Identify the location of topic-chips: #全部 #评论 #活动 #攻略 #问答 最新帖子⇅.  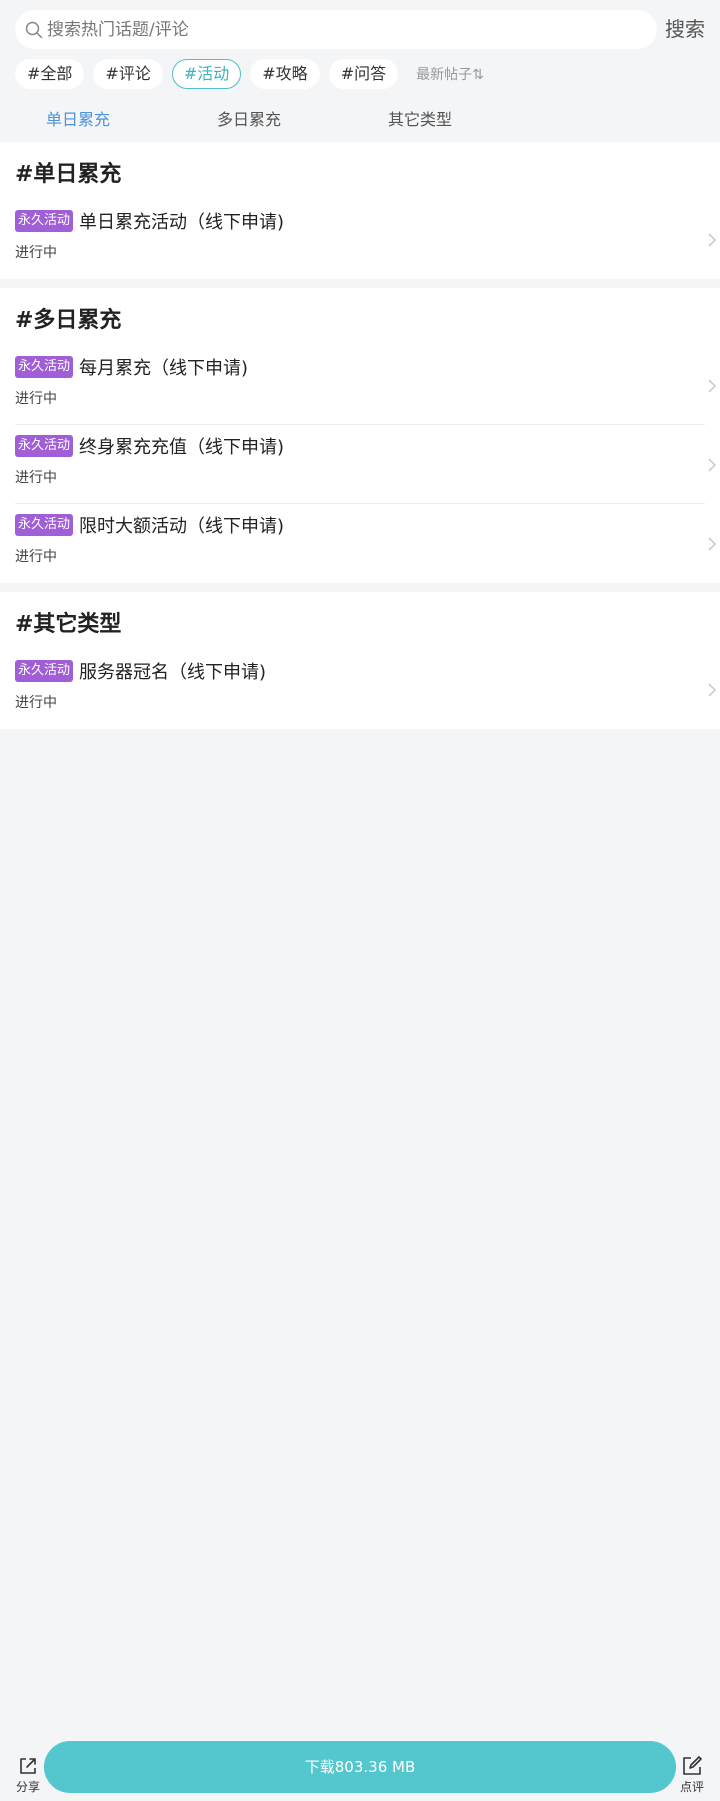
(249, 74).